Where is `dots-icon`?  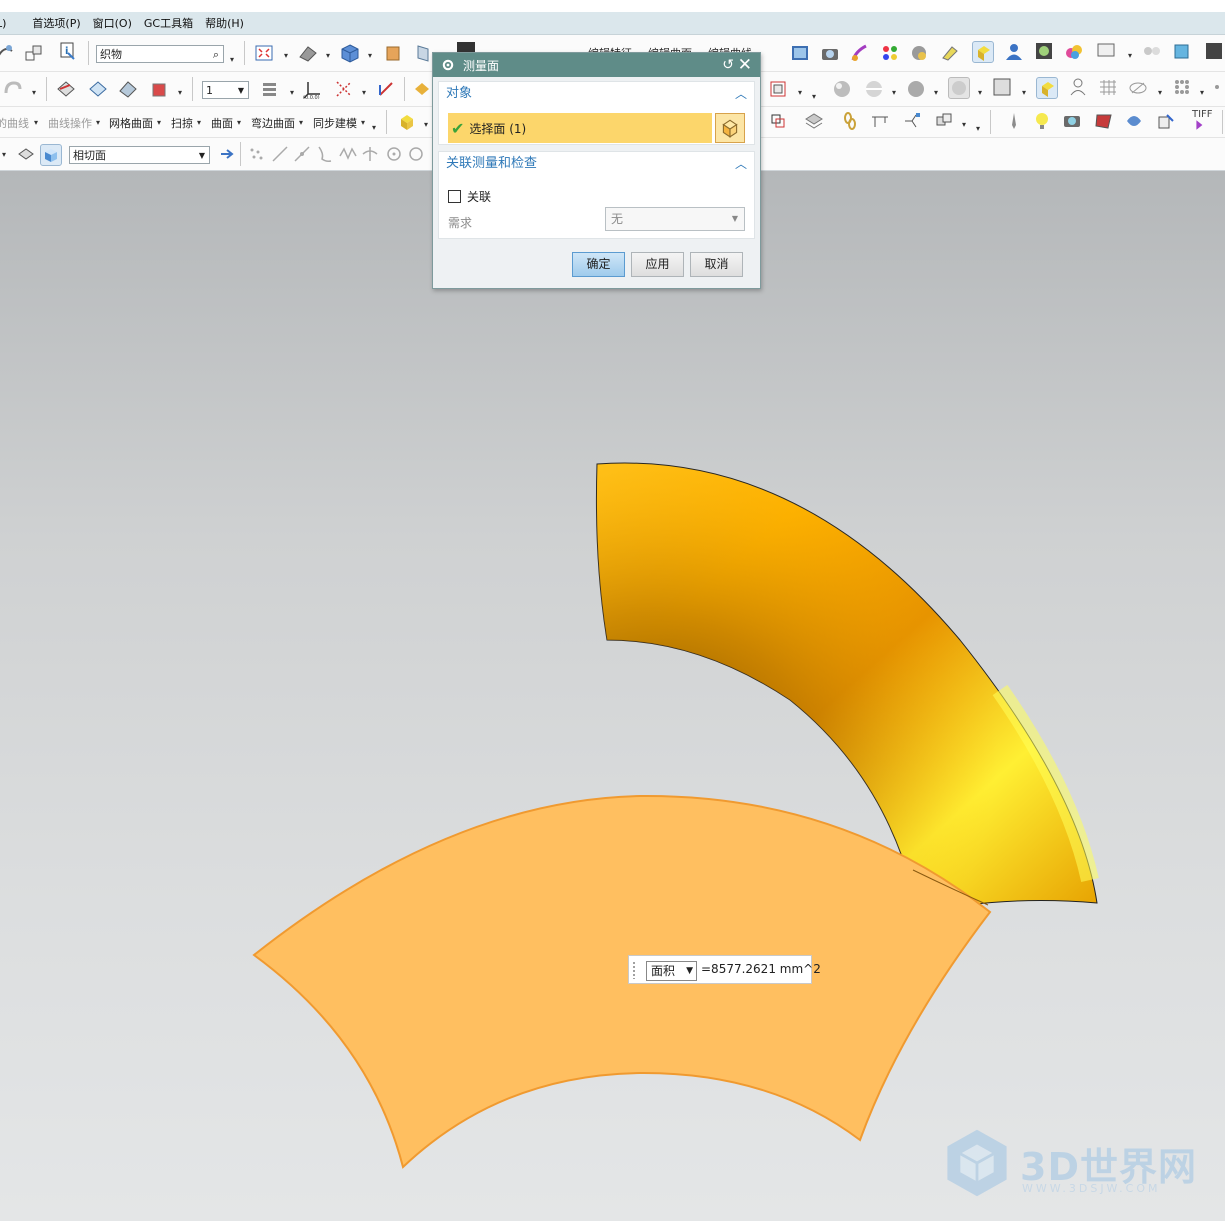
dots-icon is located at coordinates (1182, 87).